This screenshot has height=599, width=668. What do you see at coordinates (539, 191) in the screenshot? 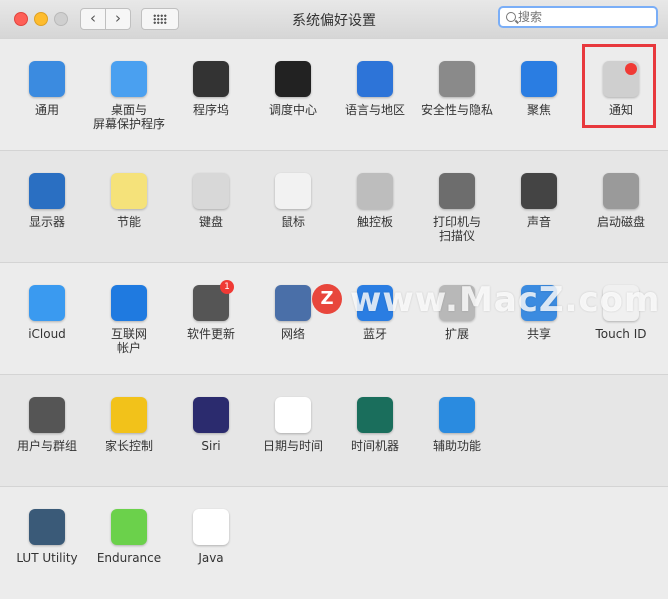
I see `sound-icon` at bounding box center [539, 191].